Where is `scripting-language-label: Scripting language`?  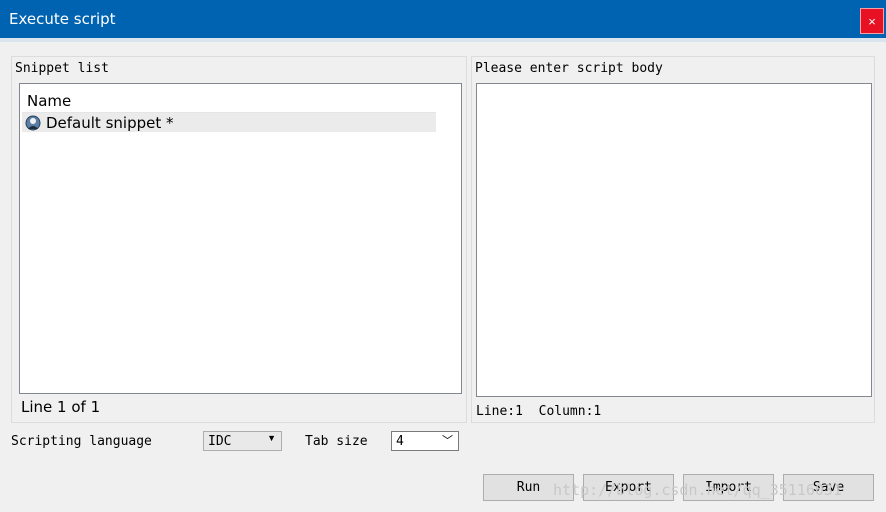 scripting-language-label: Scripting language is located at coordinates (81, 441).